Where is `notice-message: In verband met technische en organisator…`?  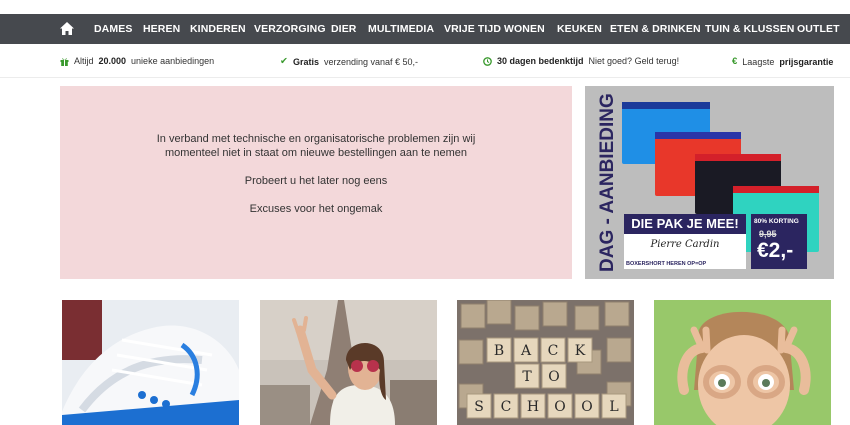 notice-message: In verband met technische en organisator… is located at coordinates (316, 146).